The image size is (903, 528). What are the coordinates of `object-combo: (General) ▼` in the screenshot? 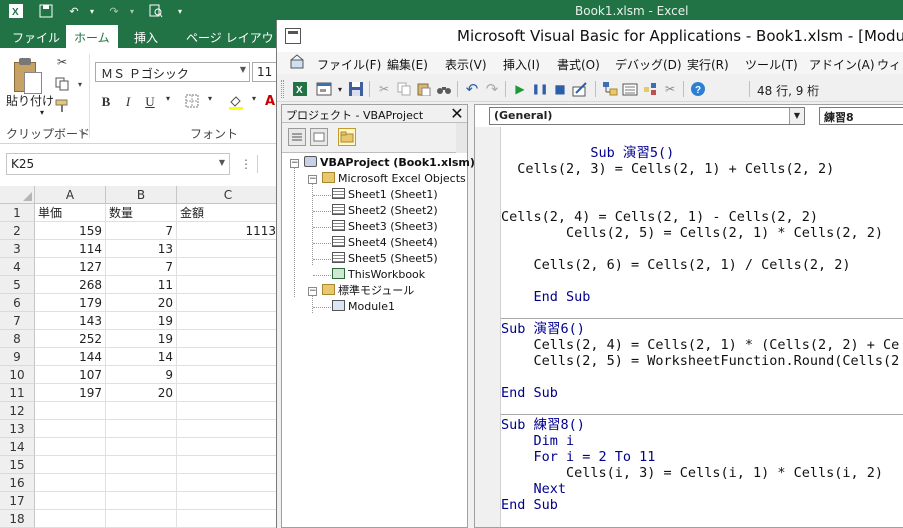 It's located at (647, 116).